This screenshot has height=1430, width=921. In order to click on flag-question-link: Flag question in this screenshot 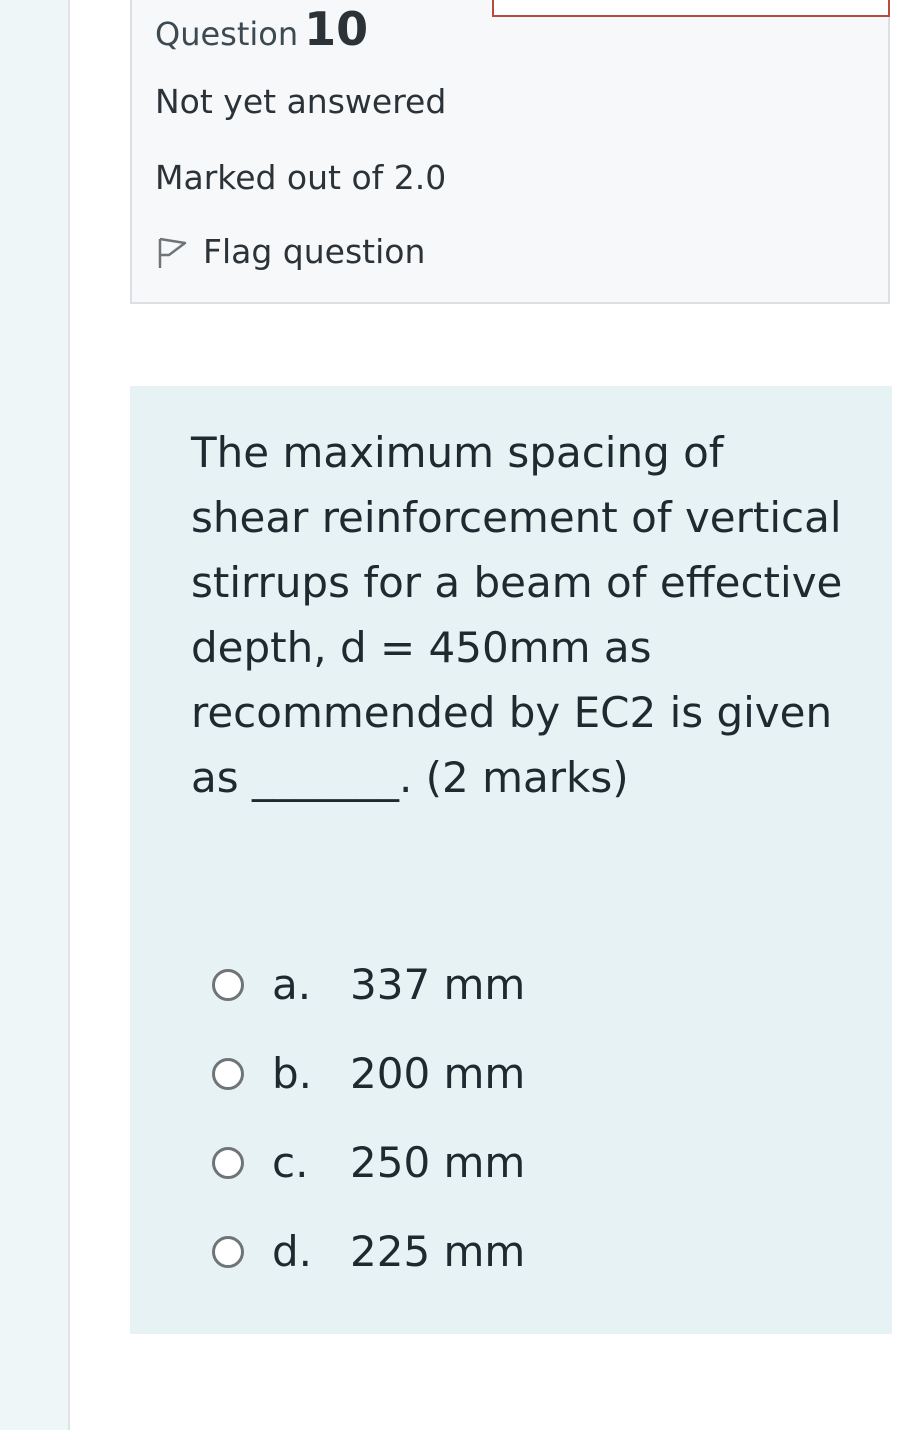, I will do `click(290, 251)`.